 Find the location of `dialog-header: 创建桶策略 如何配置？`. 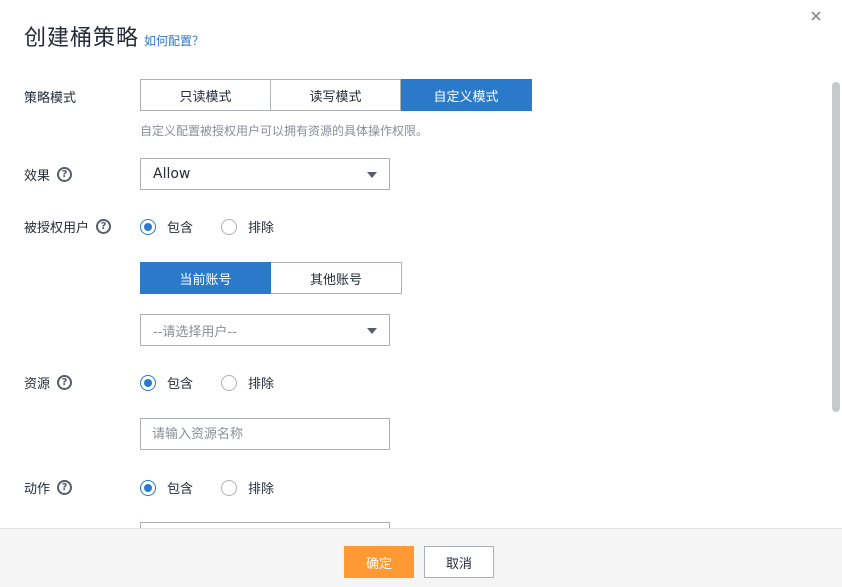

dialog-header: 创建桶策略 如何配置？ is located at coordinates (114, 36).